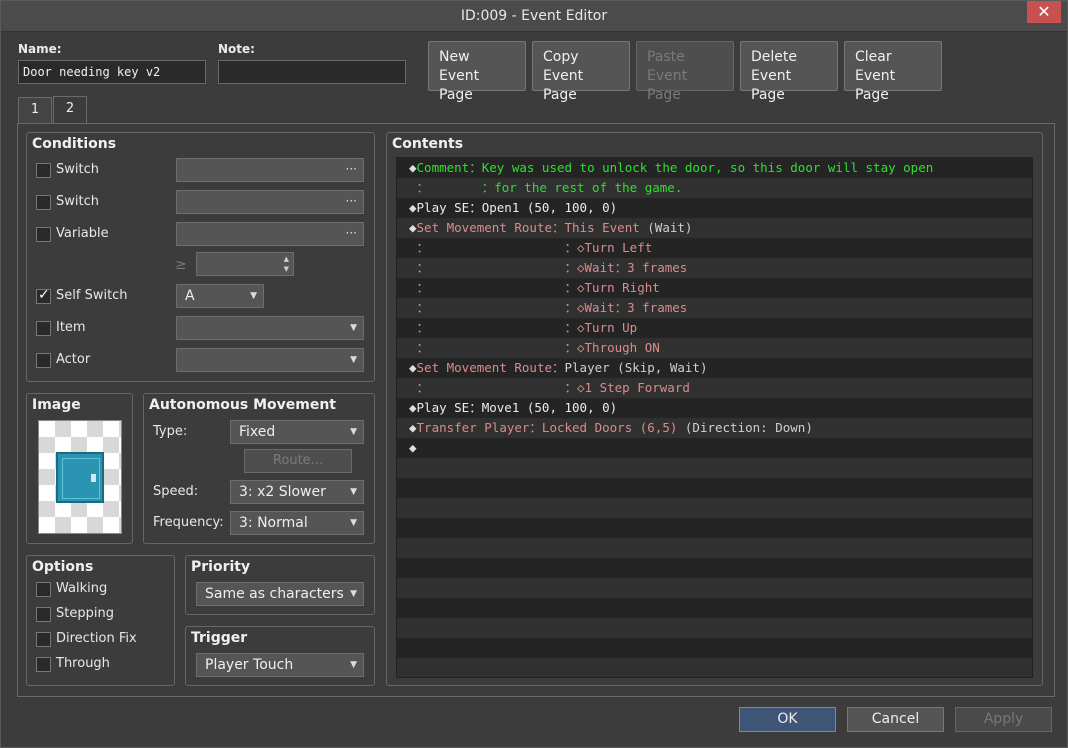  I want to click on command-text: ： ：◇Turn Up, so click(523, 327).